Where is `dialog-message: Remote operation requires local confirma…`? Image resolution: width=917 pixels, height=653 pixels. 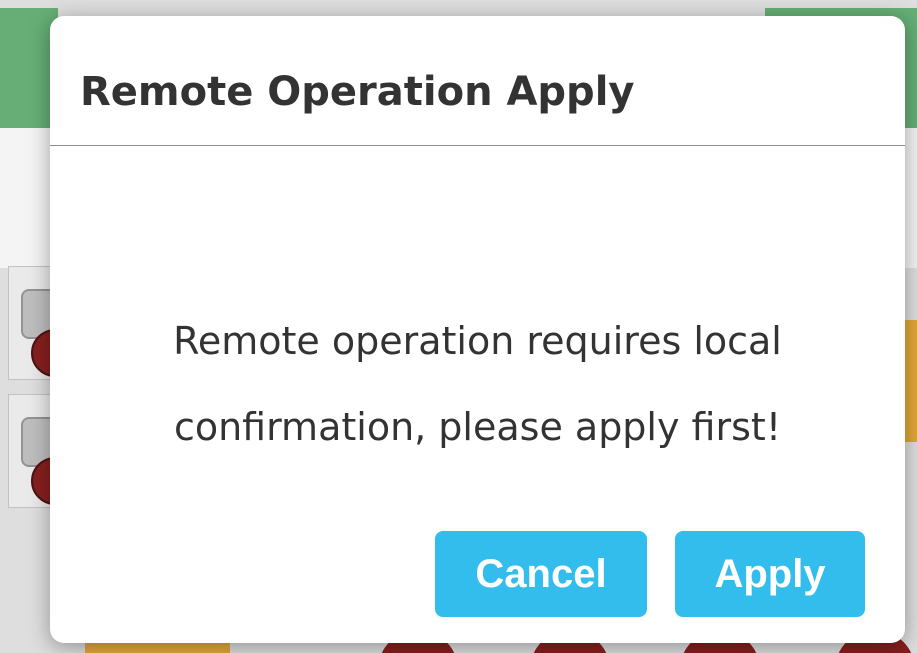
dialog-message: Remote operation requires local confirma… is located at coordinates (477, 384).